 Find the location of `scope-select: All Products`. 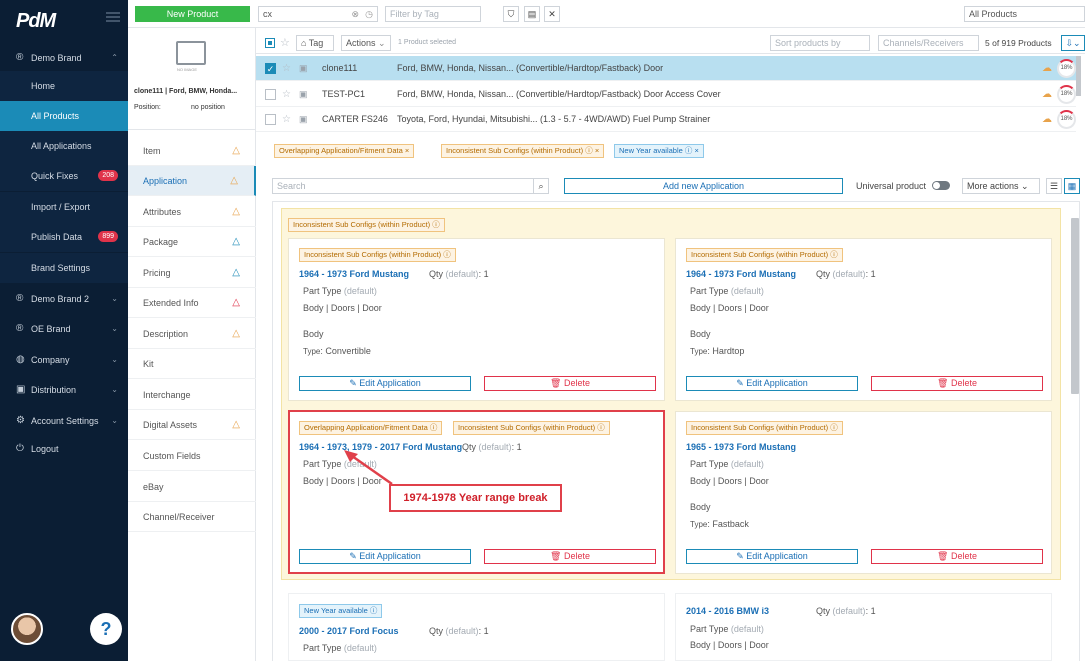

scope-select: All Products is located at coordinates (1024, 14).